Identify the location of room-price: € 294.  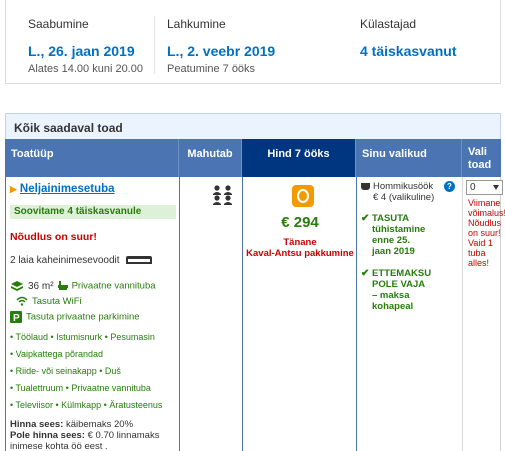
(300, 222).